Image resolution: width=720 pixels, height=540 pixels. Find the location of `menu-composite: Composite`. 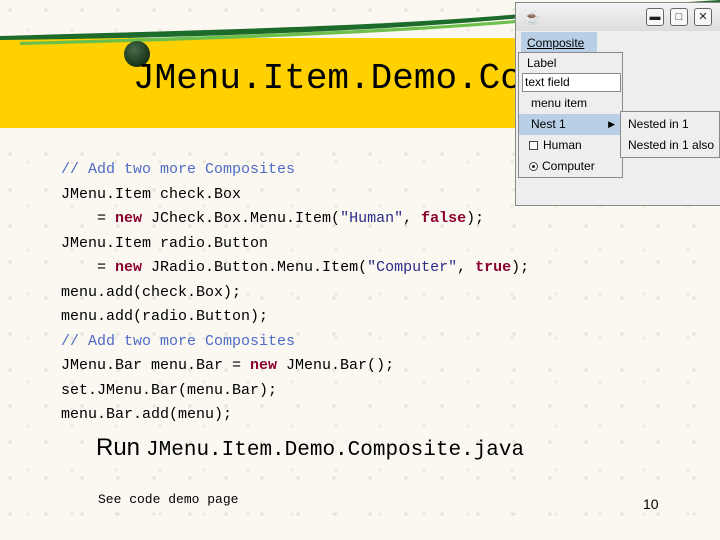

menu-composite: Composite is located at coordinates (559, 43).